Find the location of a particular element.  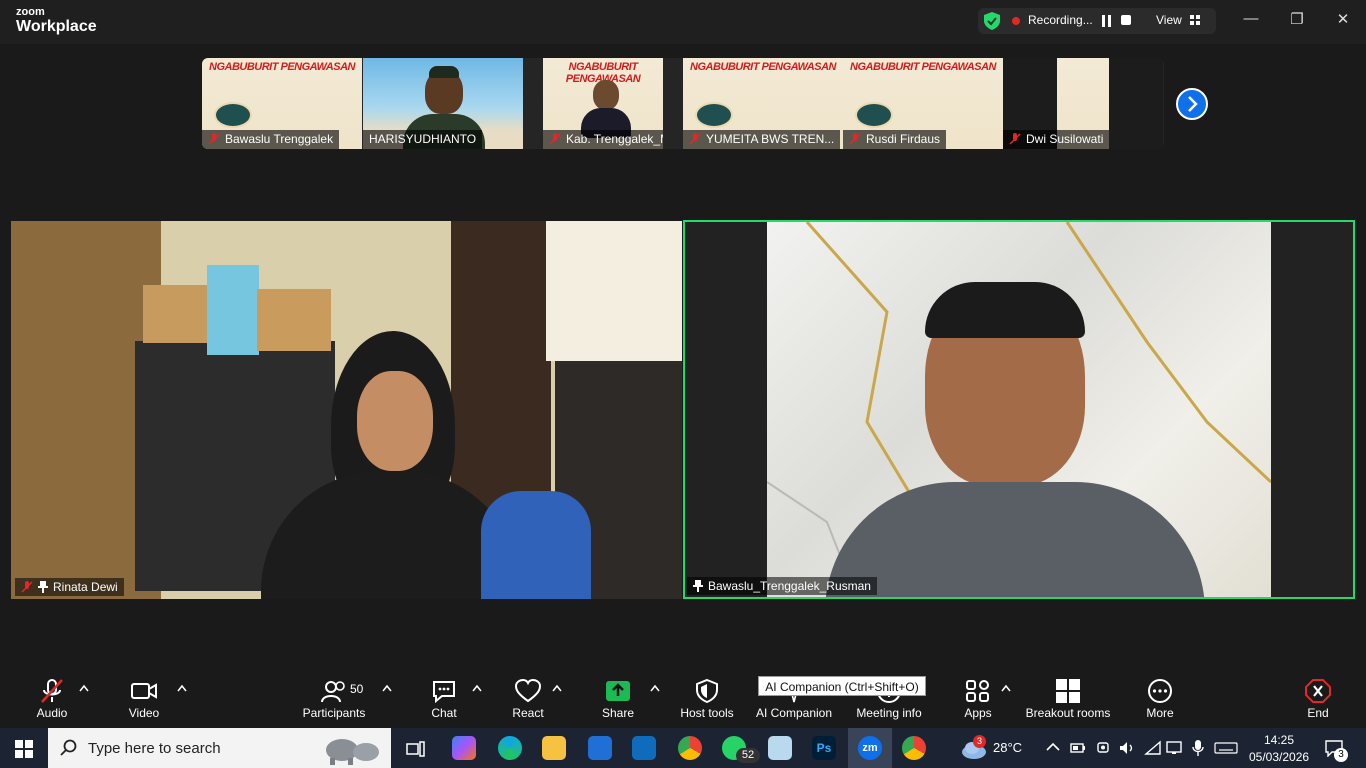

participant-cap is located at coordinates (444, 72).